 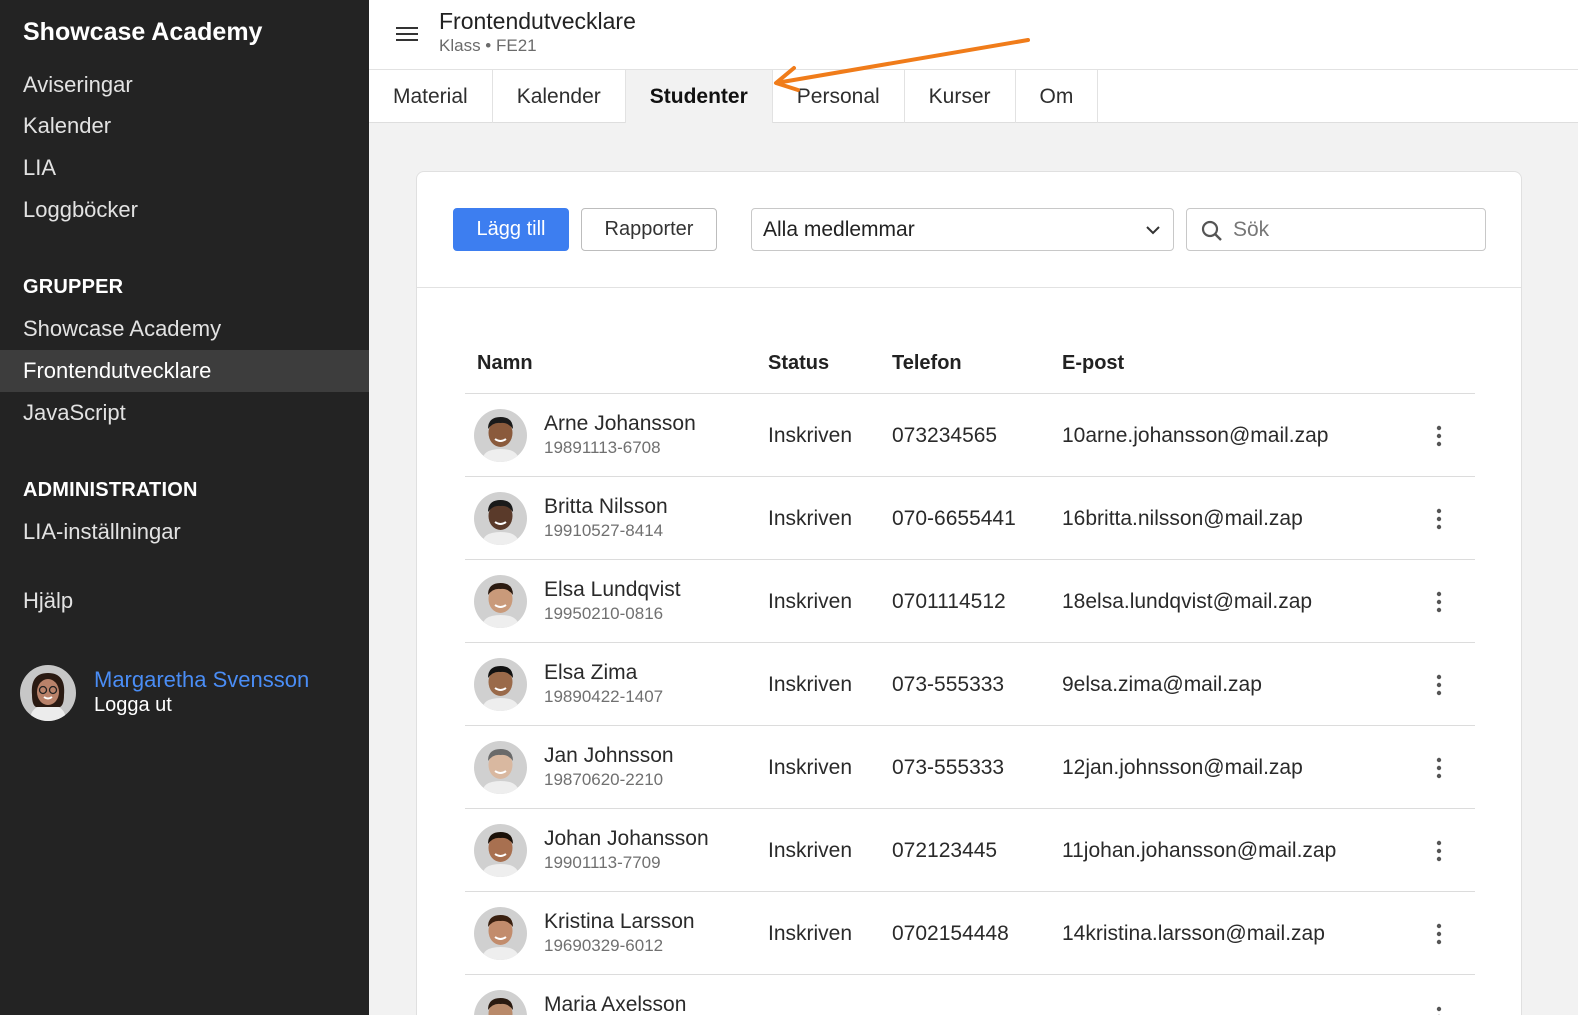 What do you see at coordinates (604, 779) in the screenshot?
I see `student-personal-number: 19870620-2210` at bounding box center [604, 779].